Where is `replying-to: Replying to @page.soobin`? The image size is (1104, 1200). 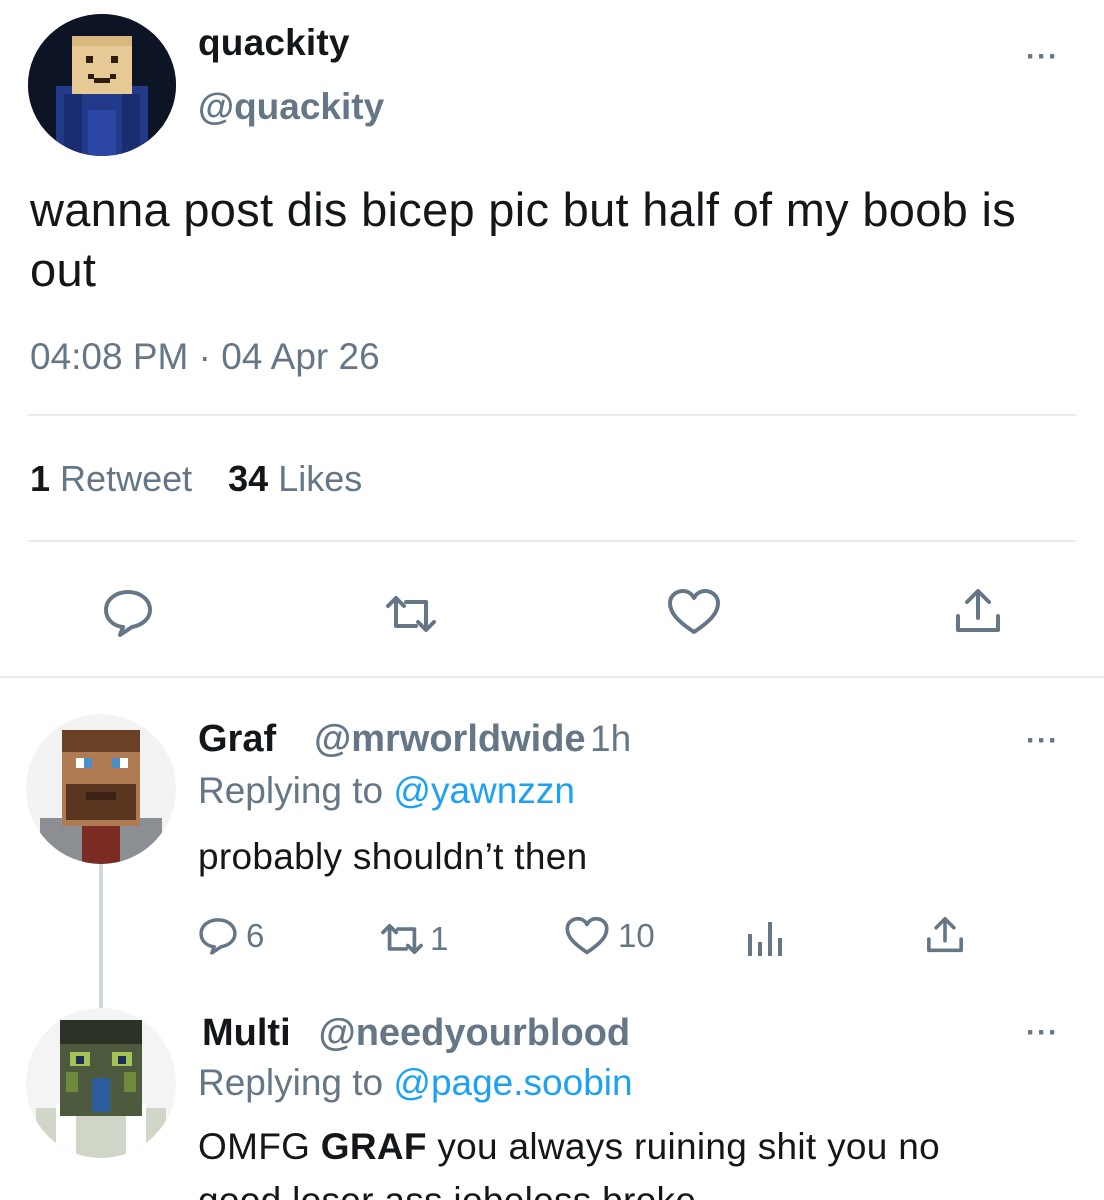
replying-to: Replying to @page.soobin is located at coordinates (415, 1083).